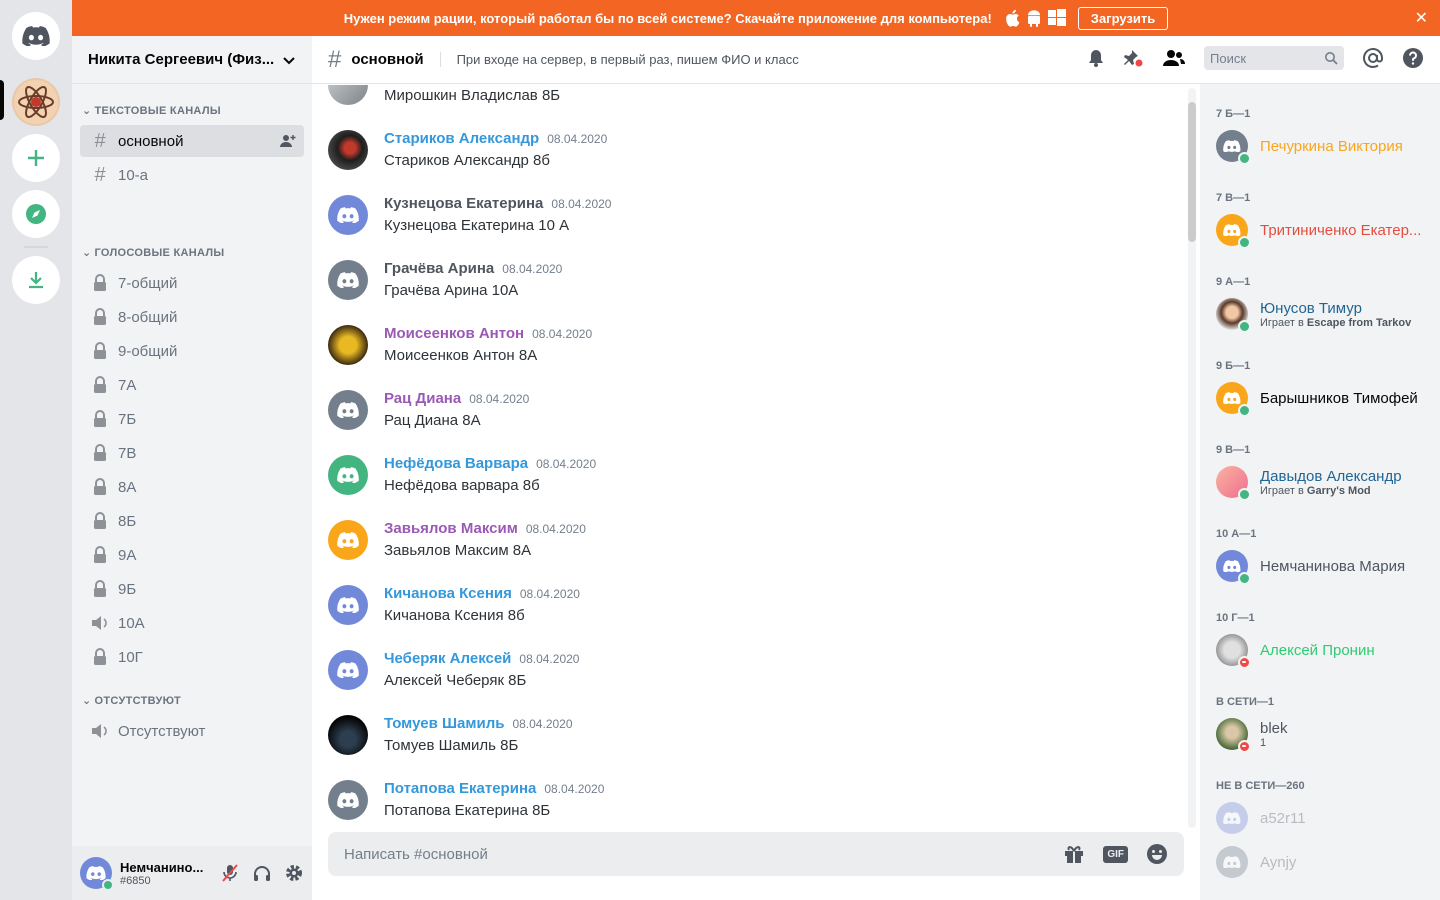 This screenshot has height=900, width=1440. What do you see at coordinates (387, 59) in the screenshot?
I see `channel-title: основной` at bounding box center [387, 59].